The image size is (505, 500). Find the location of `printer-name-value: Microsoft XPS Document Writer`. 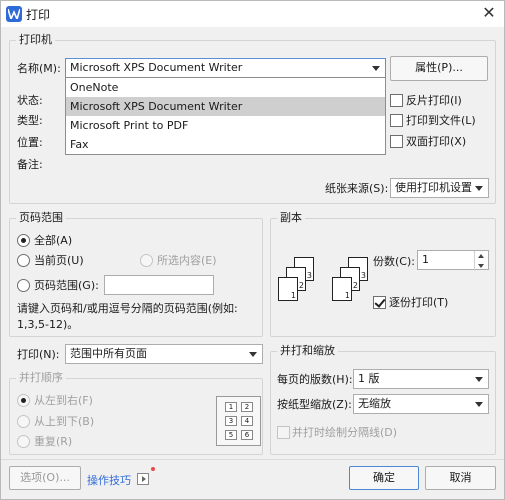

printer-name-value: Microsoft XPS Document Writer is located at coordinates (156, 67).